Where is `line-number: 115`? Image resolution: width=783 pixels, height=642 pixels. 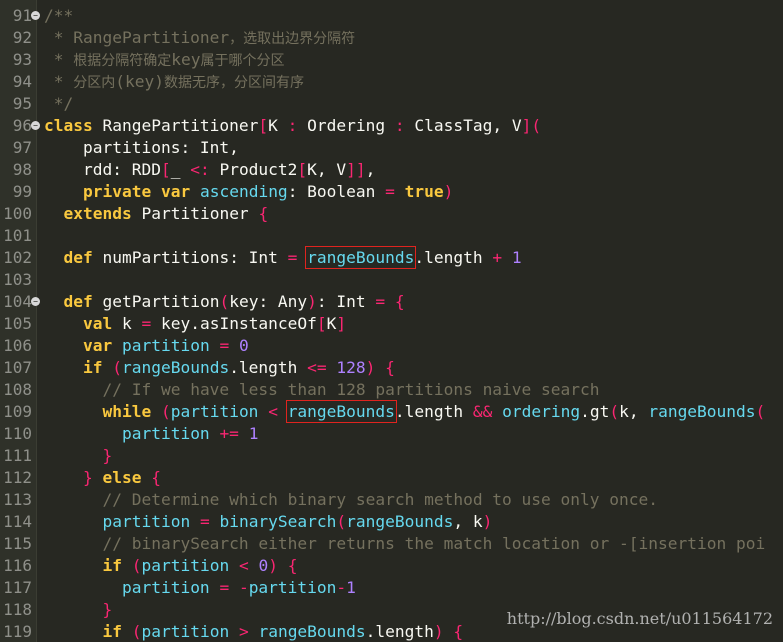
line-number: 115 is located at coordinates (17, 543).